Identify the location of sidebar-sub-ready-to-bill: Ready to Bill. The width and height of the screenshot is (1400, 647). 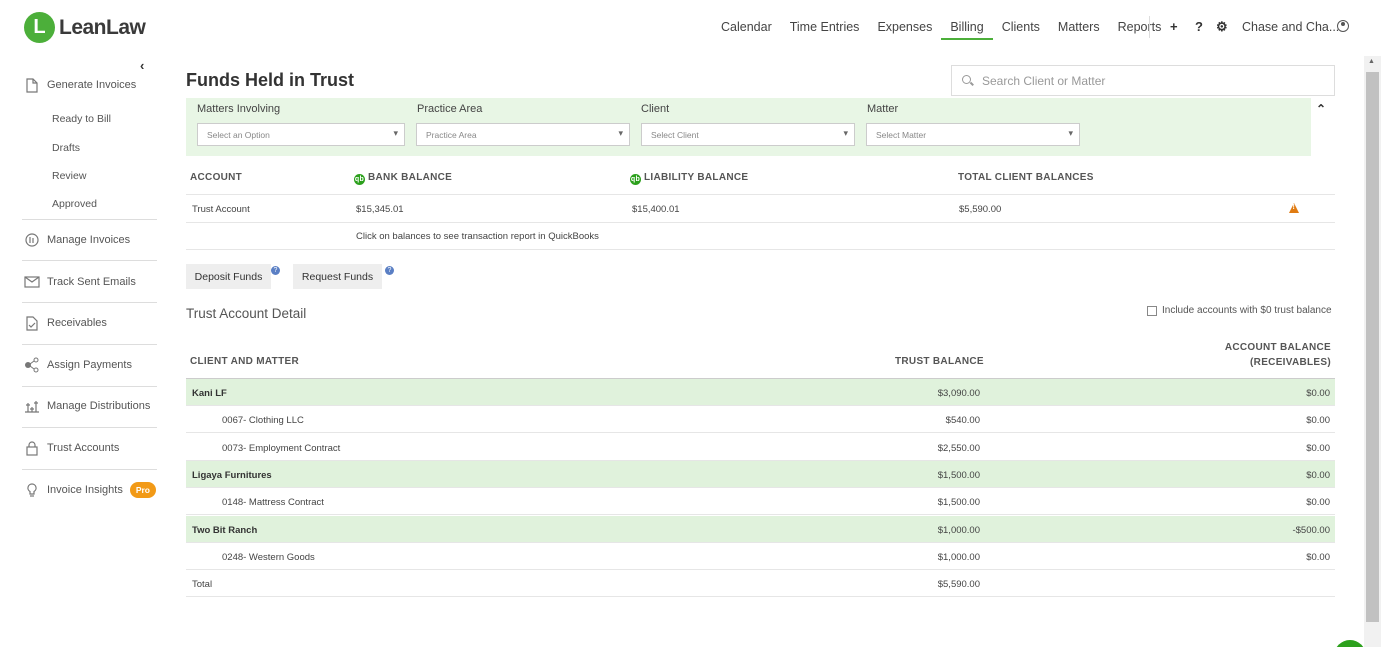
(81, 119).